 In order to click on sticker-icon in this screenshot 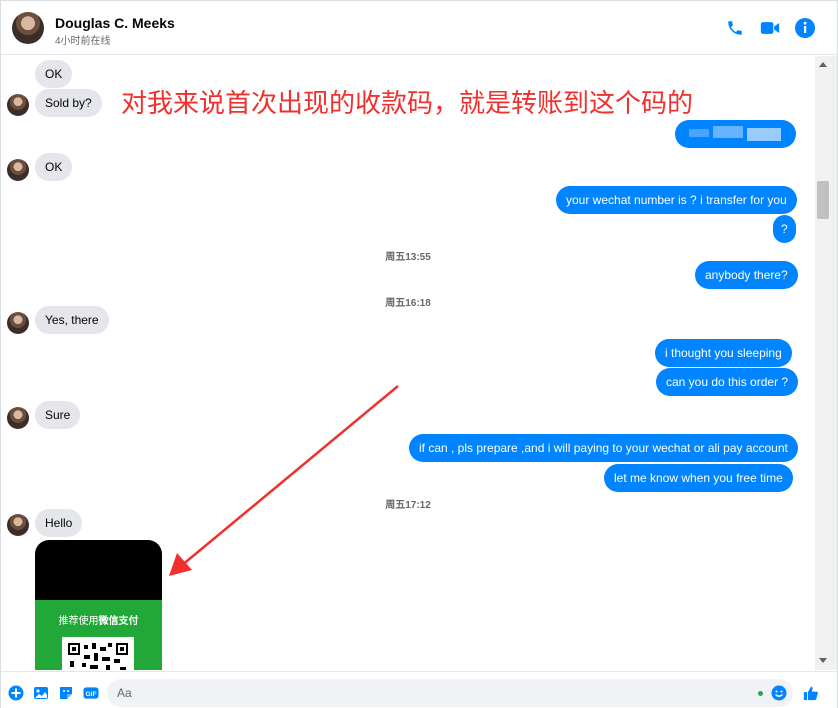, I will do `click(66, 693)`.